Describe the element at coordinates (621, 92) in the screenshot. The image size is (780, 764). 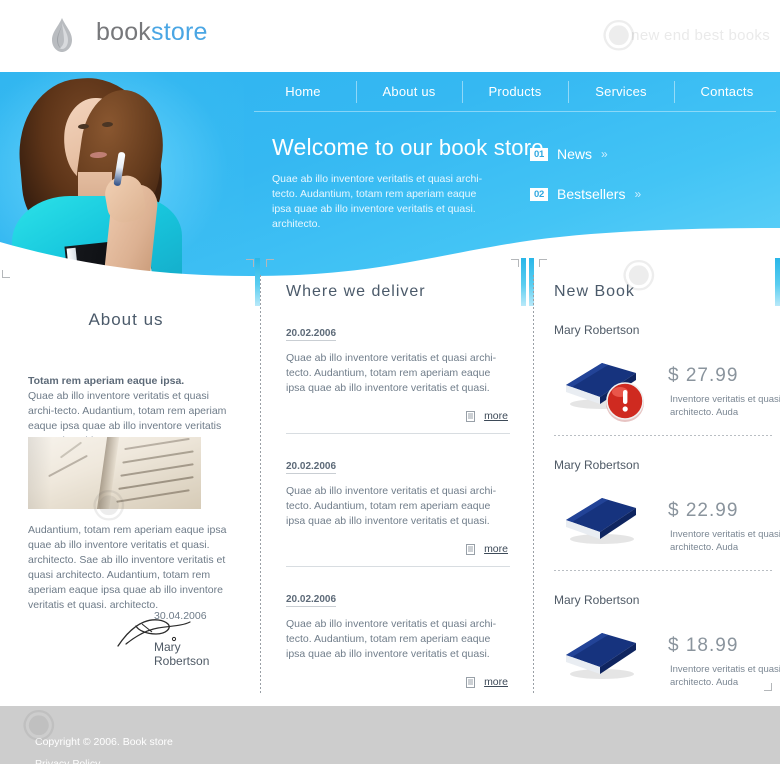
I see `nav-item-services: Services` at that location.